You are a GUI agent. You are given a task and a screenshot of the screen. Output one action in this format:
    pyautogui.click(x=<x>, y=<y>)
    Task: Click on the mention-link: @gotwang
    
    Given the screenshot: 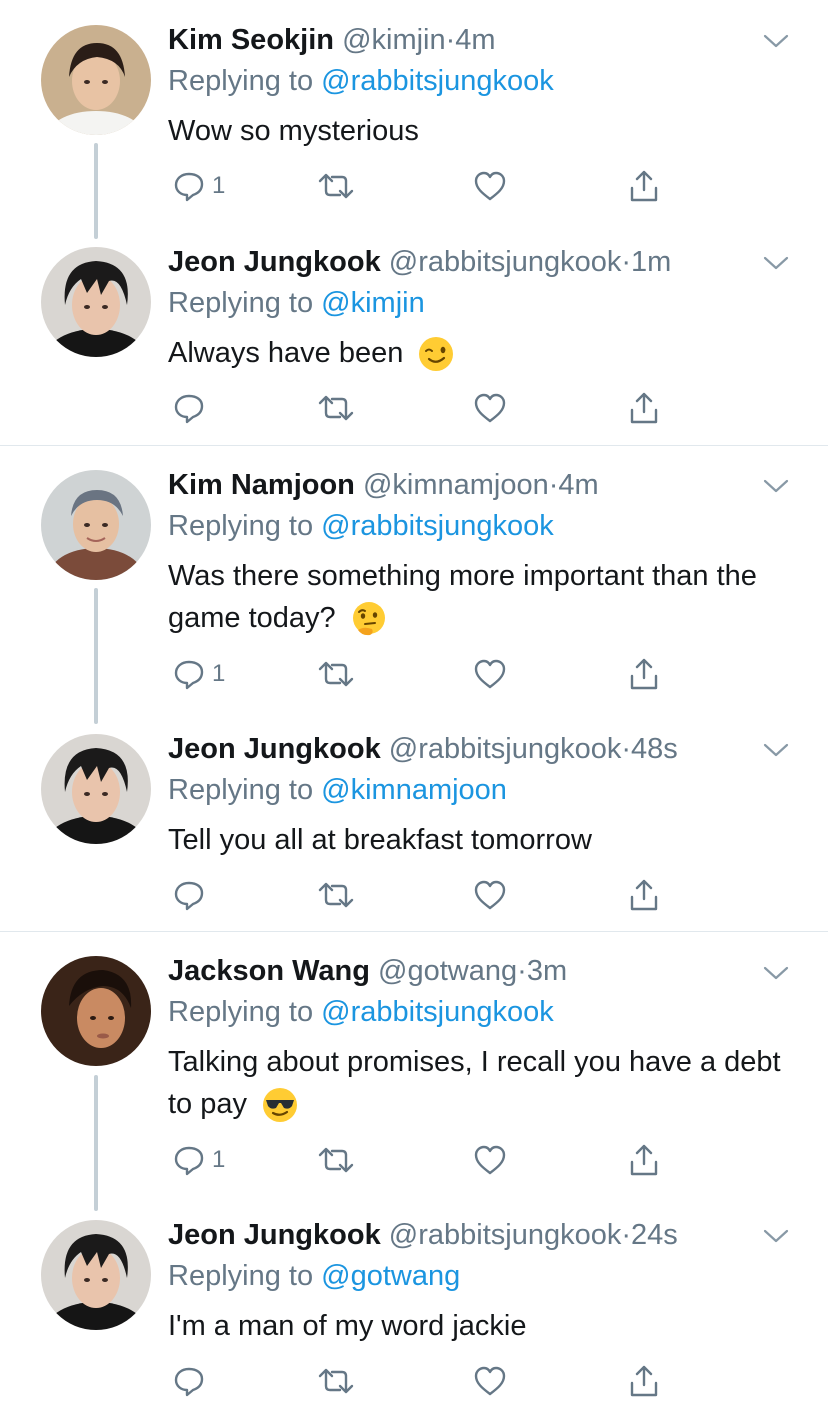 What is the action you would take?
    pyautogui.click(x=390, y=1276)
    